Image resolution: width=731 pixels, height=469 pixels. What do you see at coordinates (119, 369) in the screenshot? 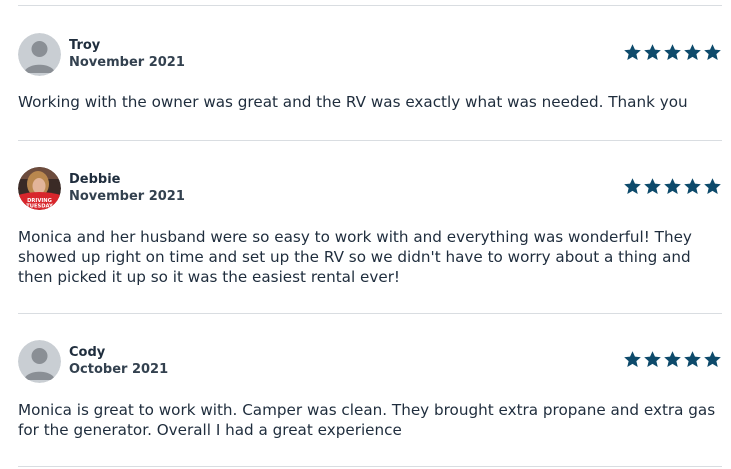
I see `review-date: October 2021` at bounding box center [119, 369].